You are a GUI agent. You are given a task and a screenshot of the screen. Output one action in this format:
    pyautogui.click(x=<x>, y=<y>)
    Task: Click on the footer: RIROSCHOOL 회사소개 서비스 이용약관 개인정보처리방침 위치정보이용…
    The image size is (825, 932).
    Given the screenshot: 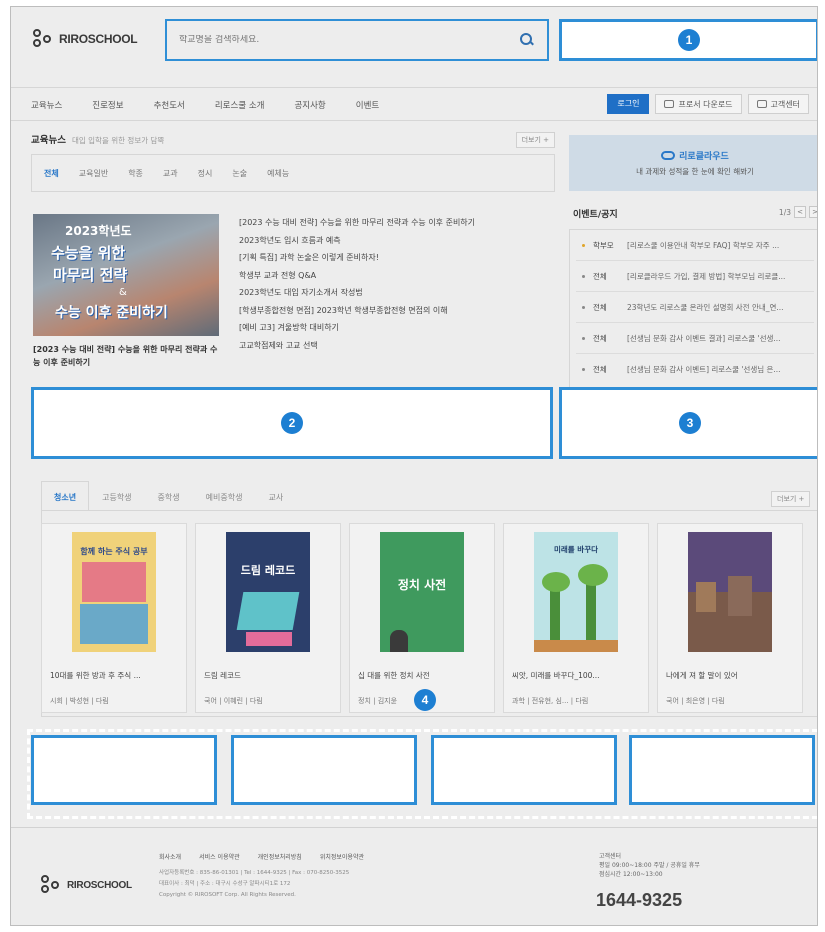 What is the action you would take?
    pyautogui.click(x=414, y=876)
    